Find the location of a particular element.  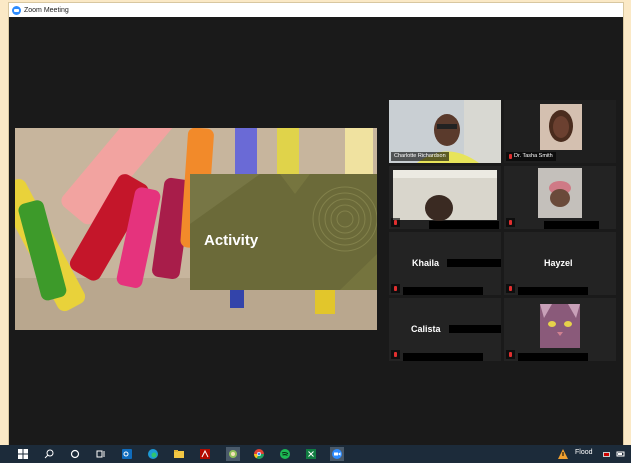

weather-label: Flood is located at coordinates (584, 452).